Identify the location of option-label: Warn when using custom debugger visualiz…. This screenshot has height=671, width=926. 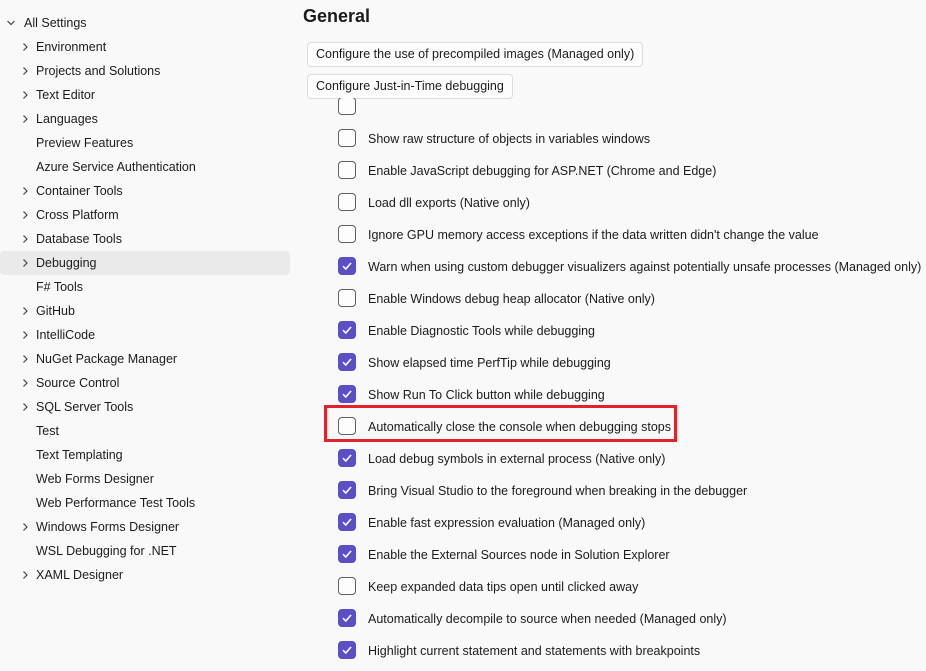
(645, 267).